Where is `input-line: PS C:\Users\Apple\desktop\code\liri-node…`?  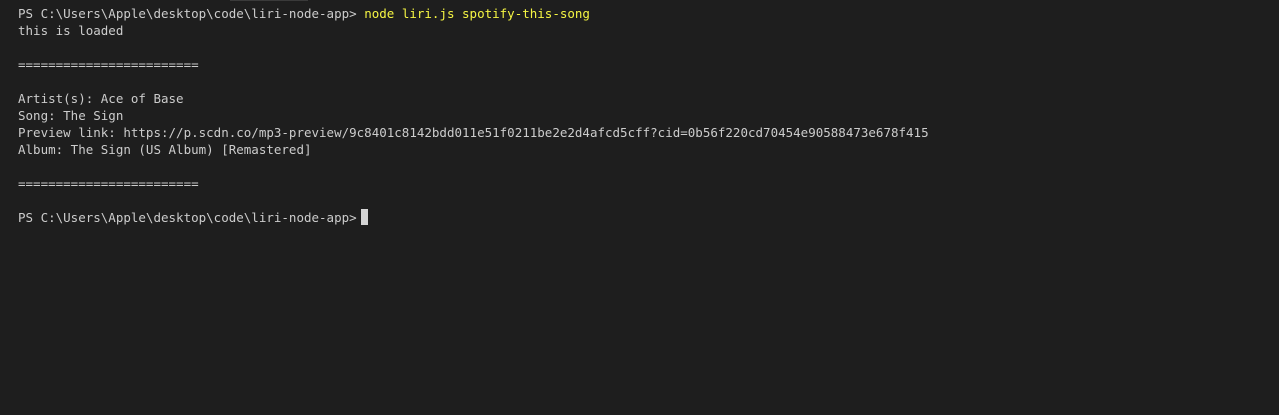
input-line: PS C:\Users\Apple\desktop\code\liri-node… is located at coordinates (648, 217).